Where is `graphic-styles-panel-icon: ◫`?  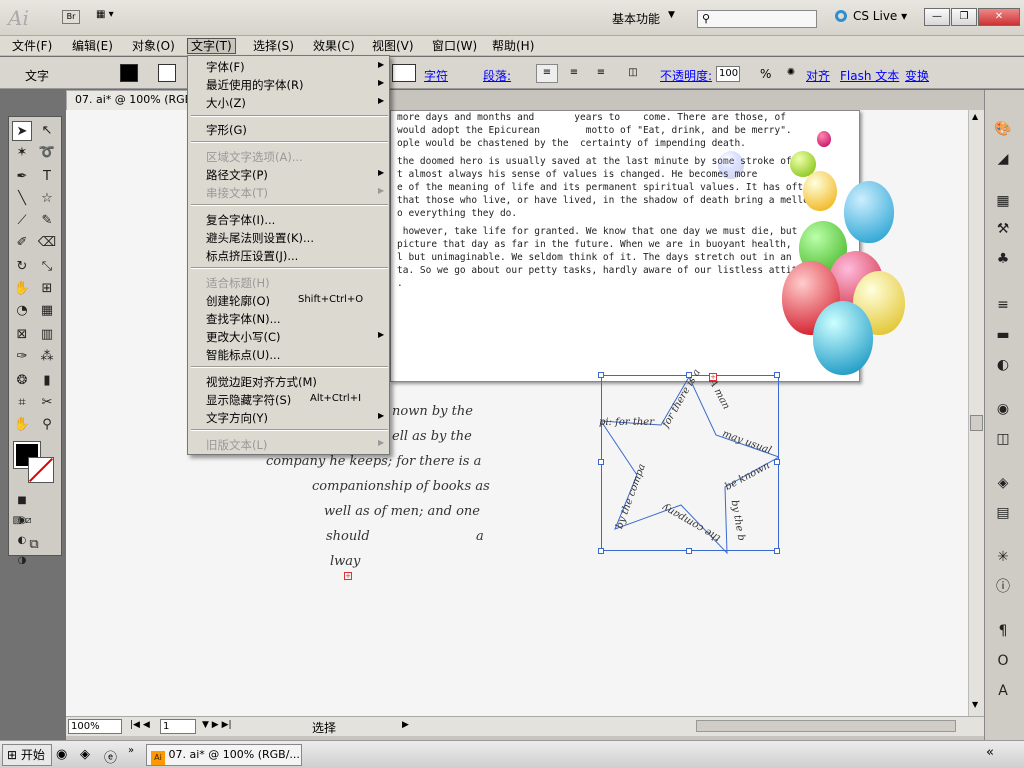 graphic-styles-panel-icon: ◫ is located at coordinates (1003, 439).